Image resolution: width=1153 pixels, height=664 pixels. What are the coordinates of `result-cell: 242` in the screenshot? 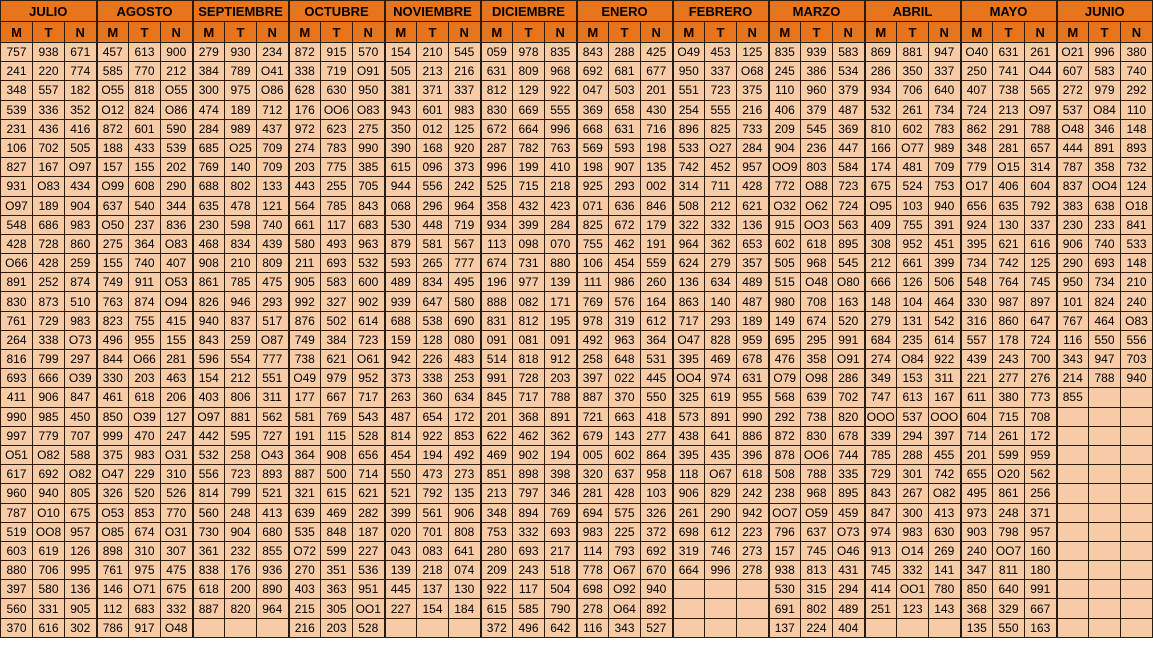 It's located at (464, 186).